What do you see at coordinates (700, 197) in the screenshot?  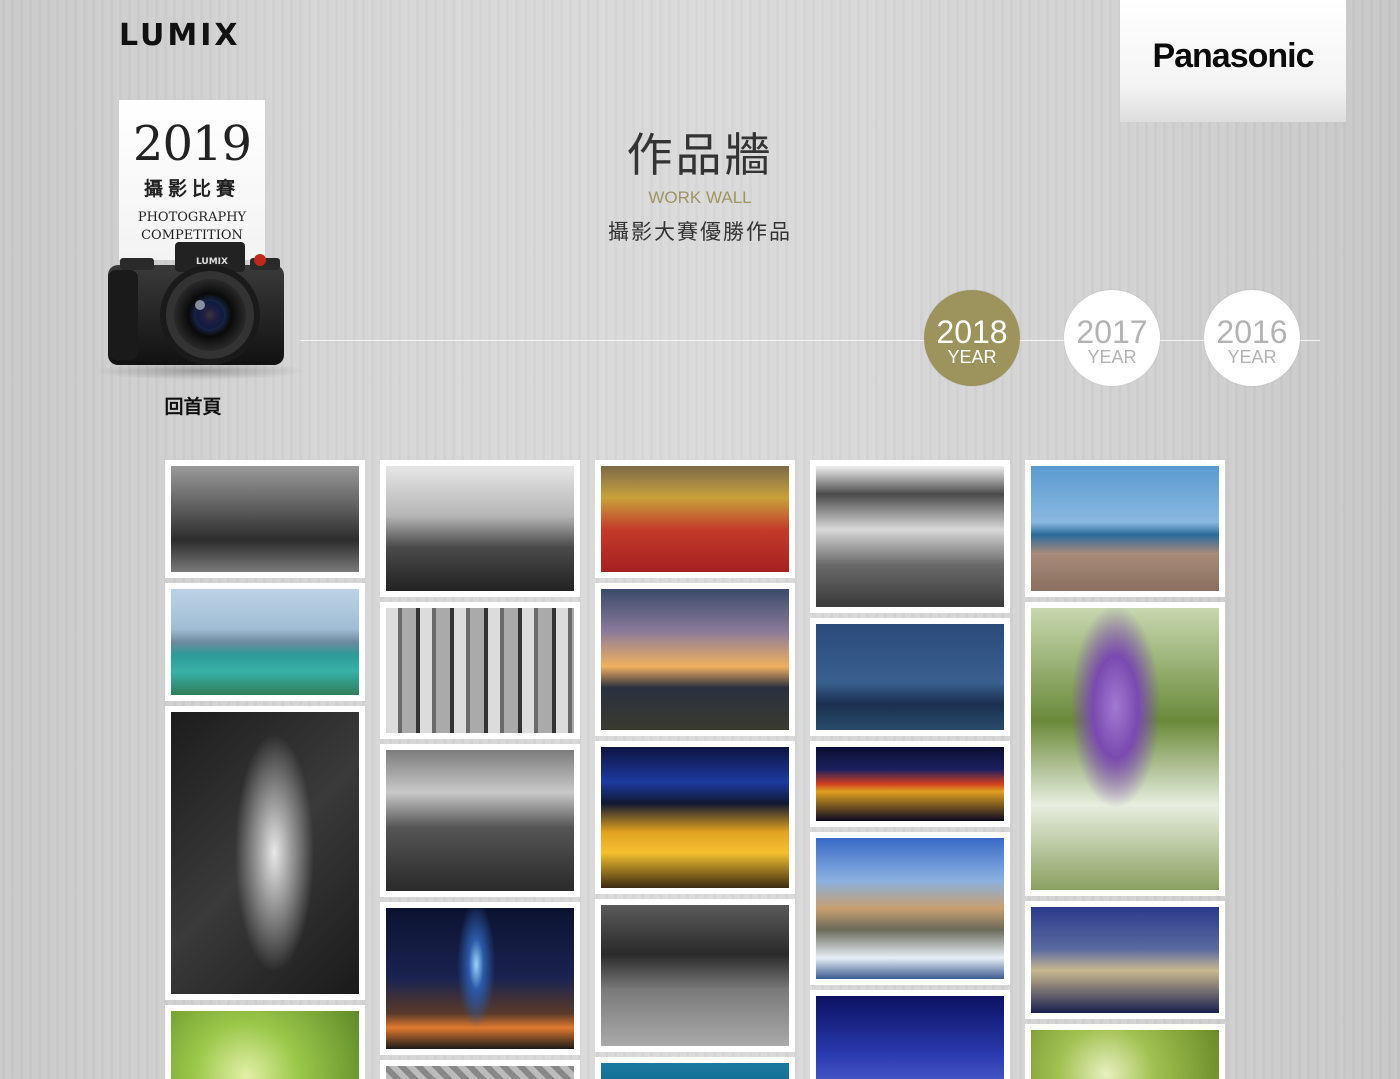 I see `page-title-en: WORK WALL` at bounding box center [700, 197].